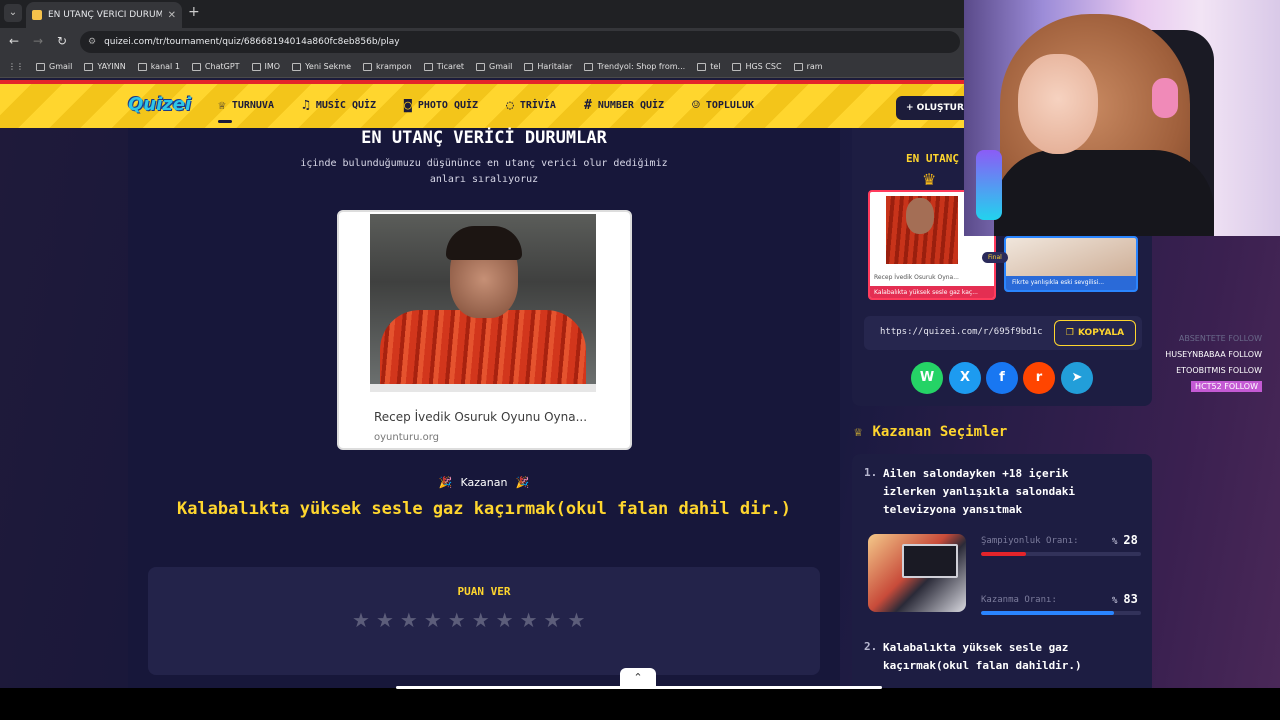  I want to click on streamer-face, so click(1058, 104).